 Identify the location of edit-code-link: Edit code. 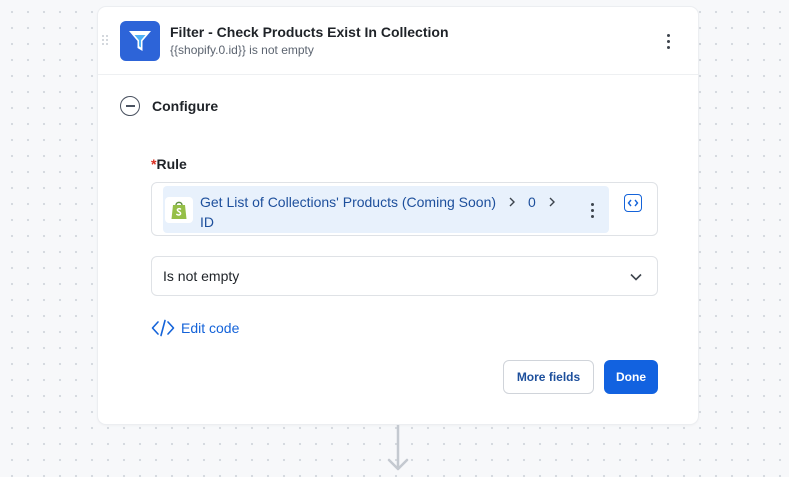
(195, 328).